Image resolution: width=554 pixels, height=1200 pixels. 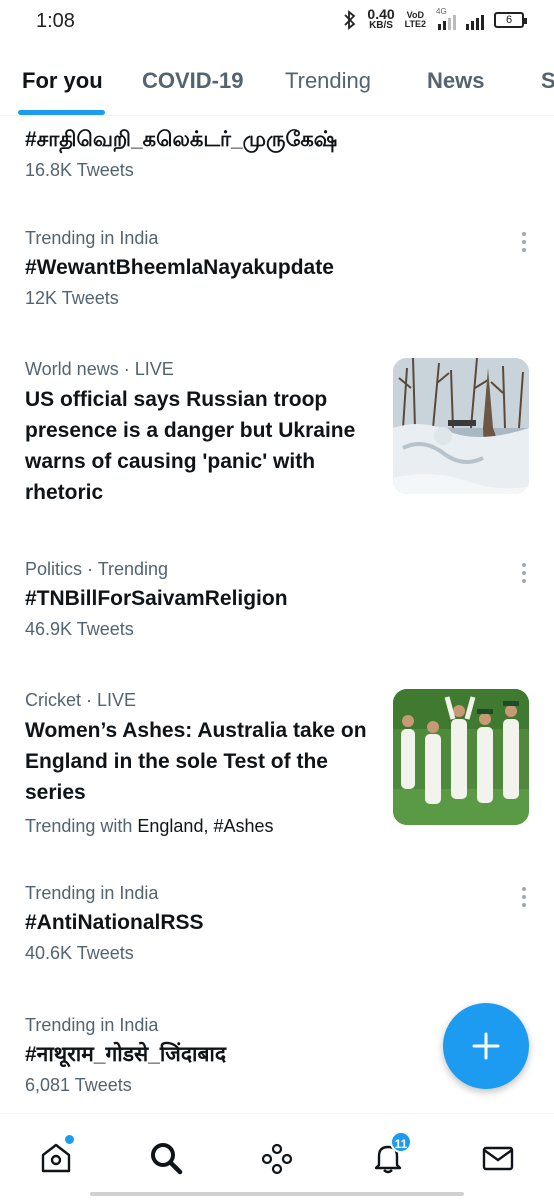 What do you see at coordinates (510, 19) in the screenshot?
I see `battery-icon: 6` at bounding box center [510, 19].